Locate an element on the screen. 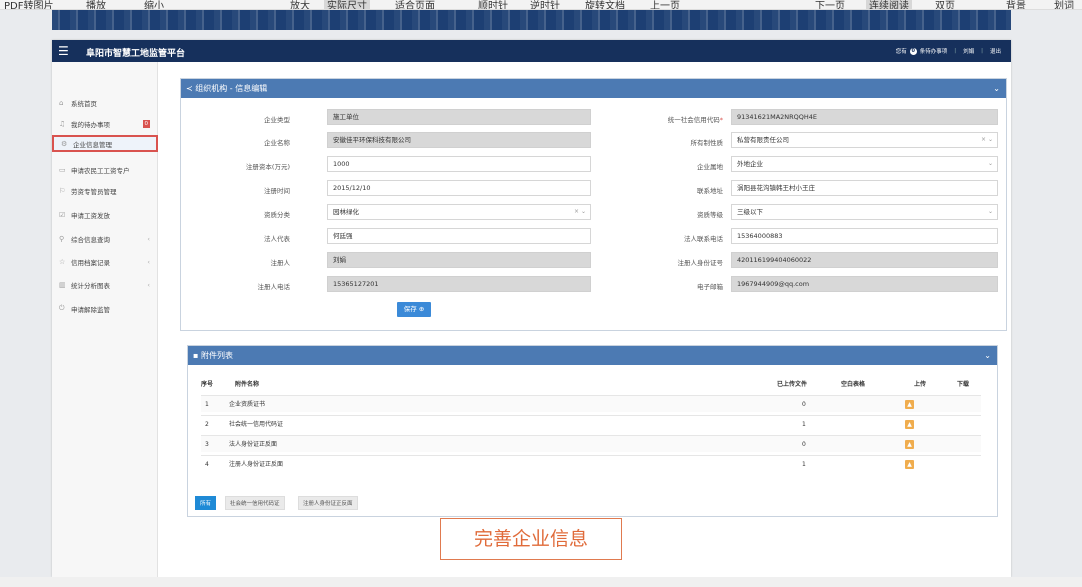 Image resolution: width=1082 pixels, height=587 pixels. tab-credit-code: 社会统一信用代码证 is located at coordinates (255, 503).